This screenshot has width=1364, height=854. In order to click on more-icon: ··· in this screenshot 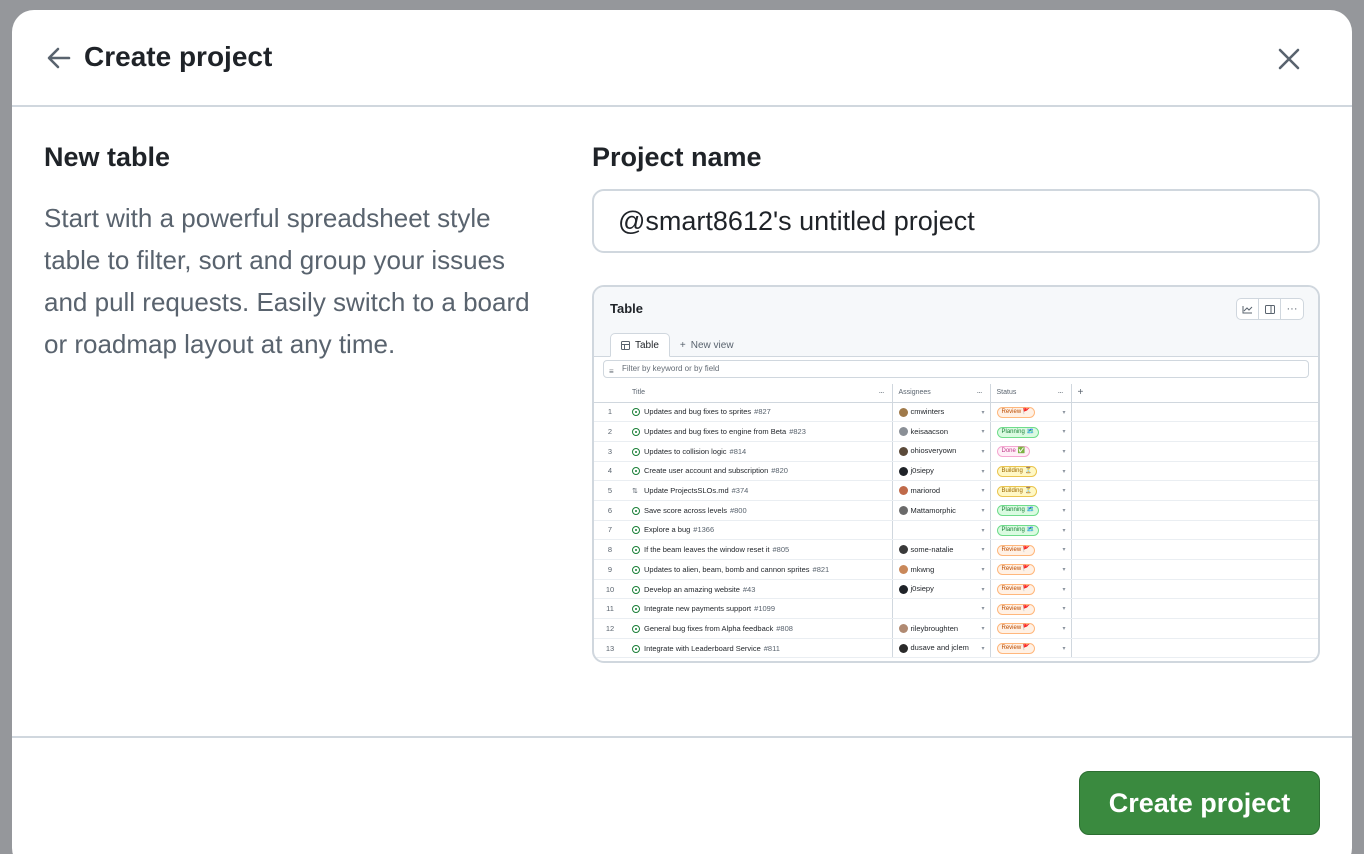, I will do `click(1292, 309)`.